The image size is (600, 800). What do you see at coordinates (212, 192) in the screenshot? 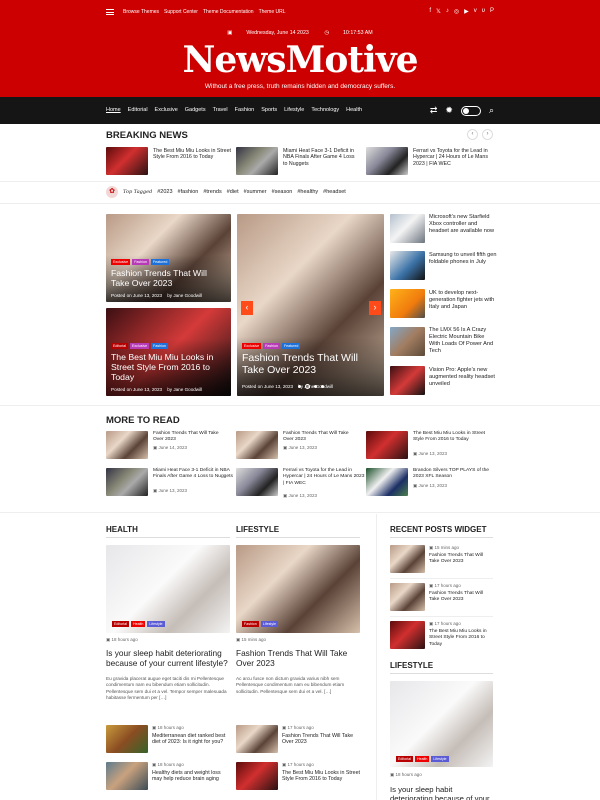
I see `tag-link: #trends` at bounding box center [212, 192].